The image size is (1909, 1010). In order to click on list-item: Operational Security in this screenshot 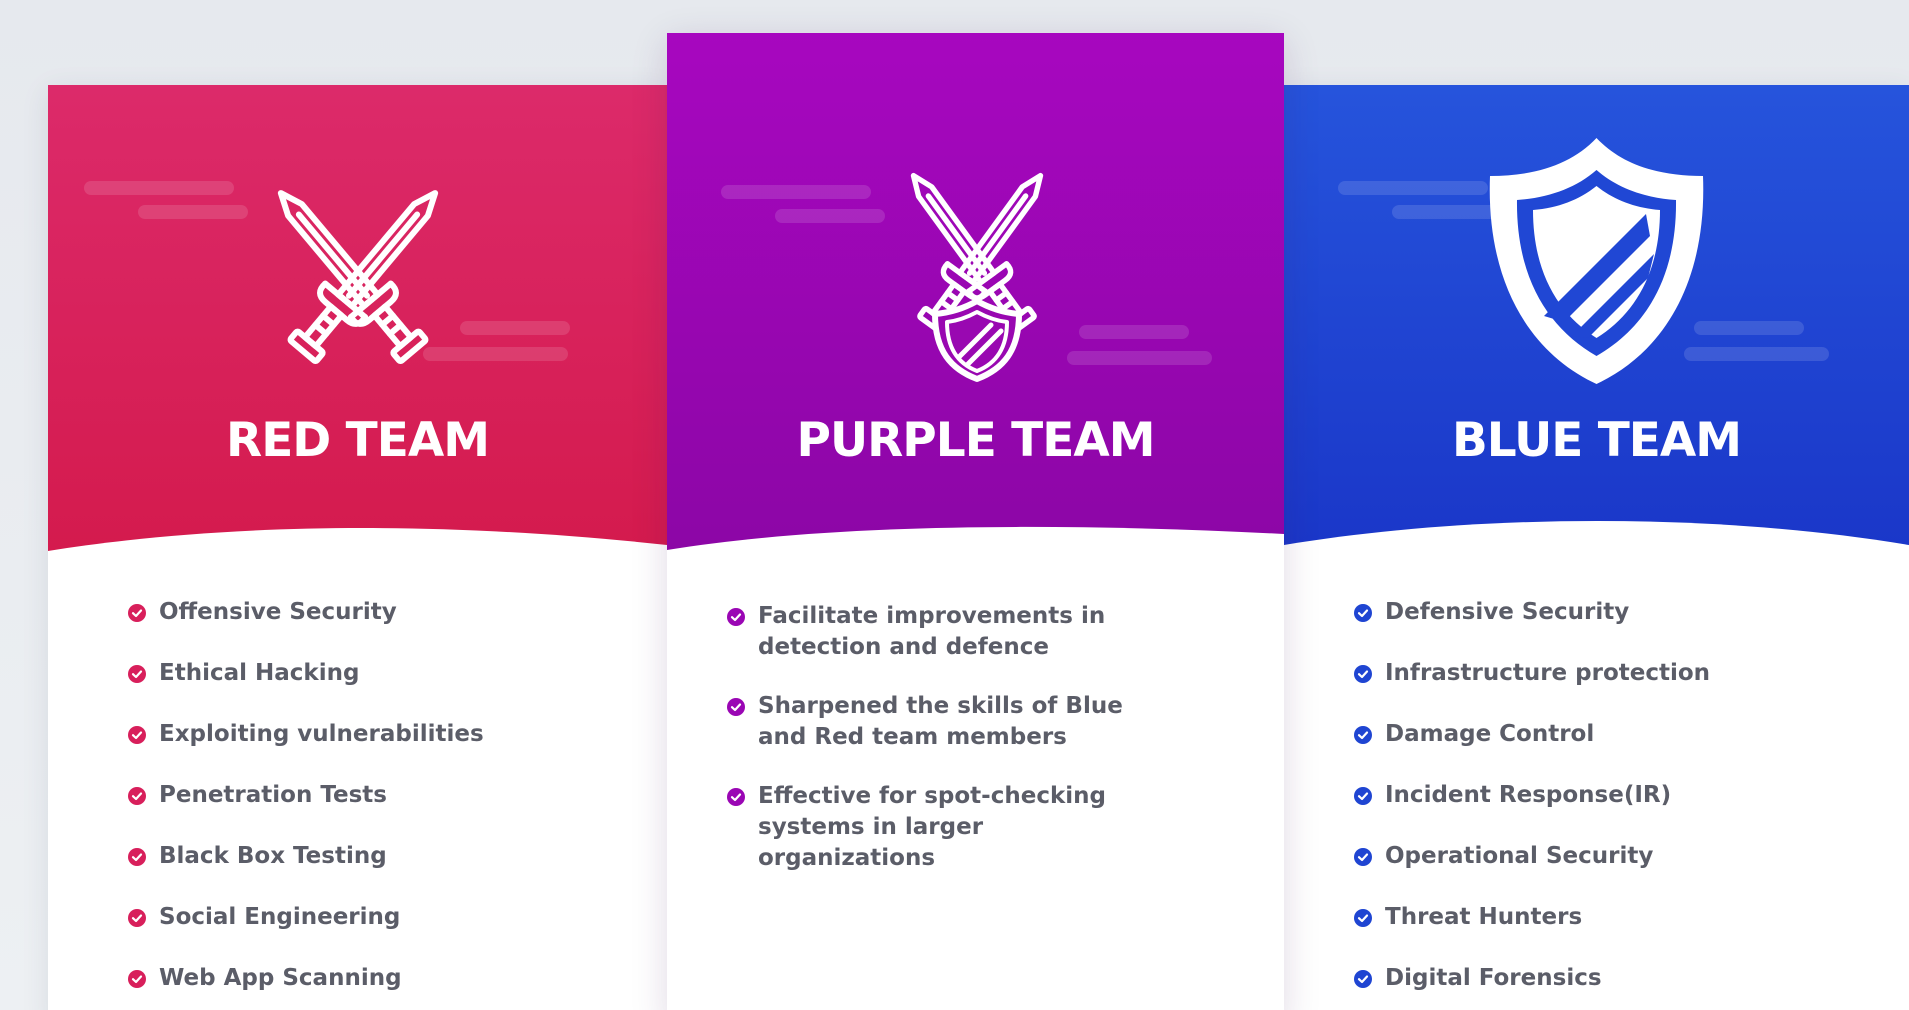, I will do `click(1532, 856)`.